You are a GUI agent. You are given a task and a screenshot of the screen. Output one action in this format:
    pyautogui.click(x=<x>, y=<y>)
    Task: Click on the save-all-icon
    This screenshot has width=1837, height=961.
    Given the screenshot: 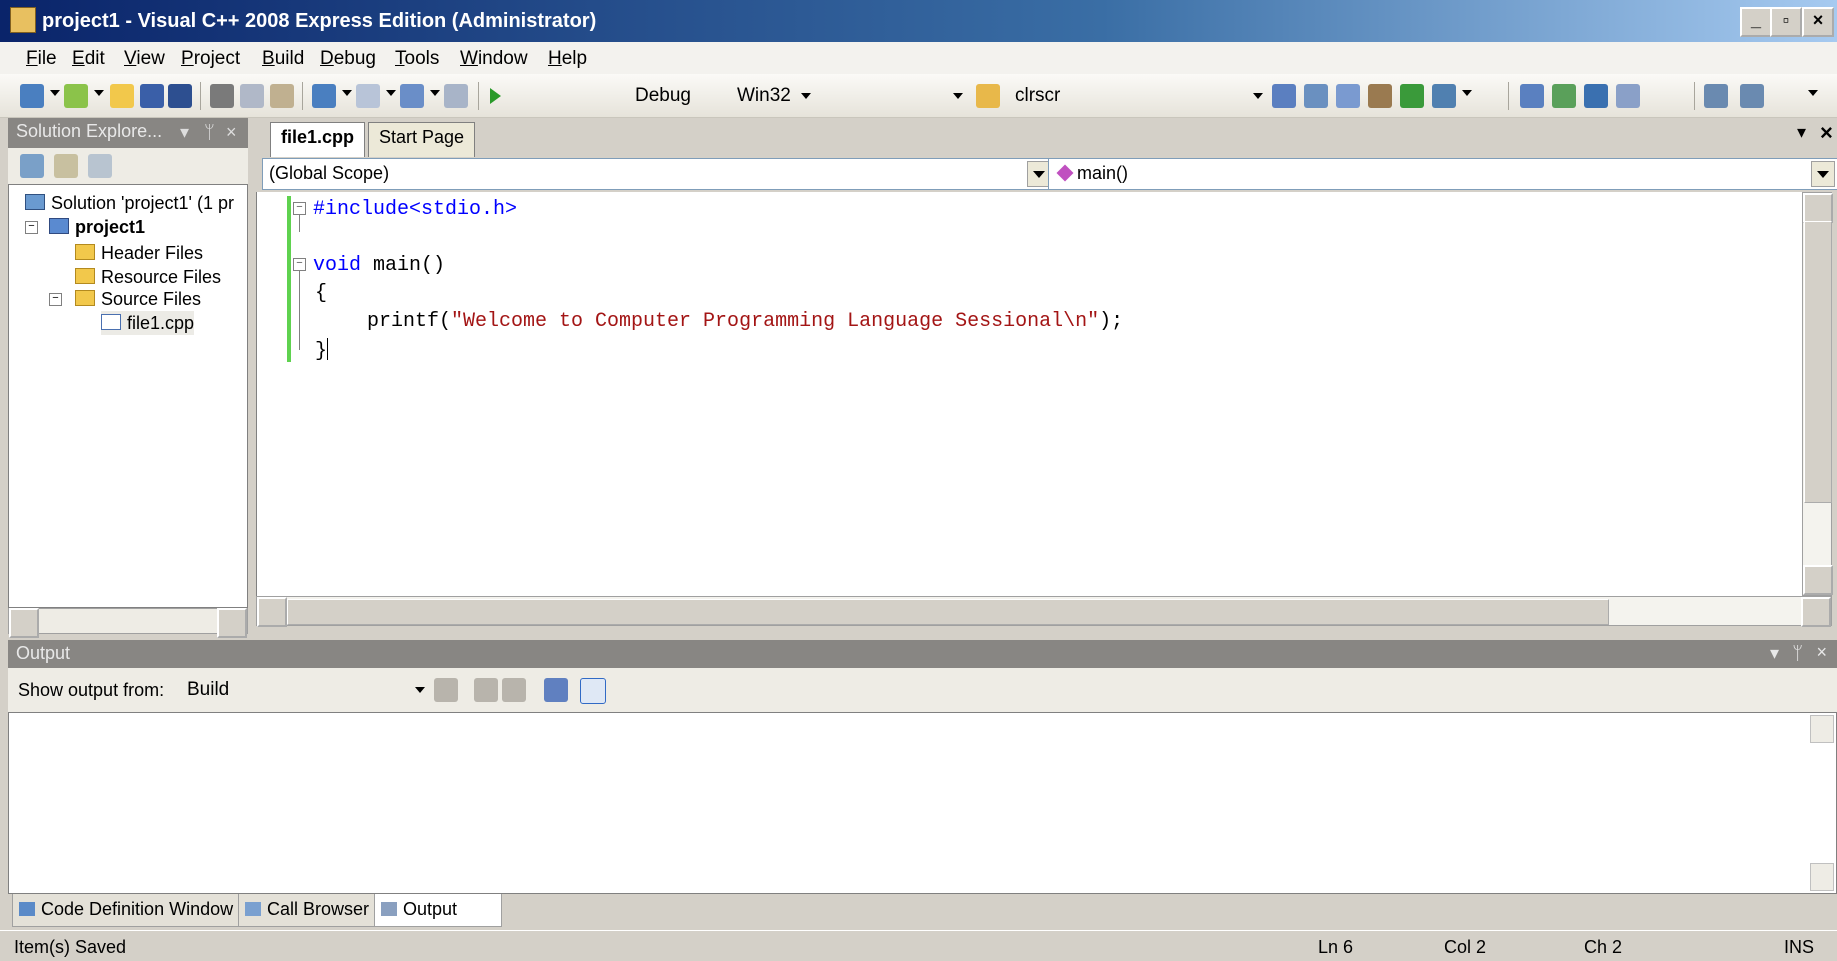 What is the action you would take?
    pyautogui.click(x=180, y=96)
    